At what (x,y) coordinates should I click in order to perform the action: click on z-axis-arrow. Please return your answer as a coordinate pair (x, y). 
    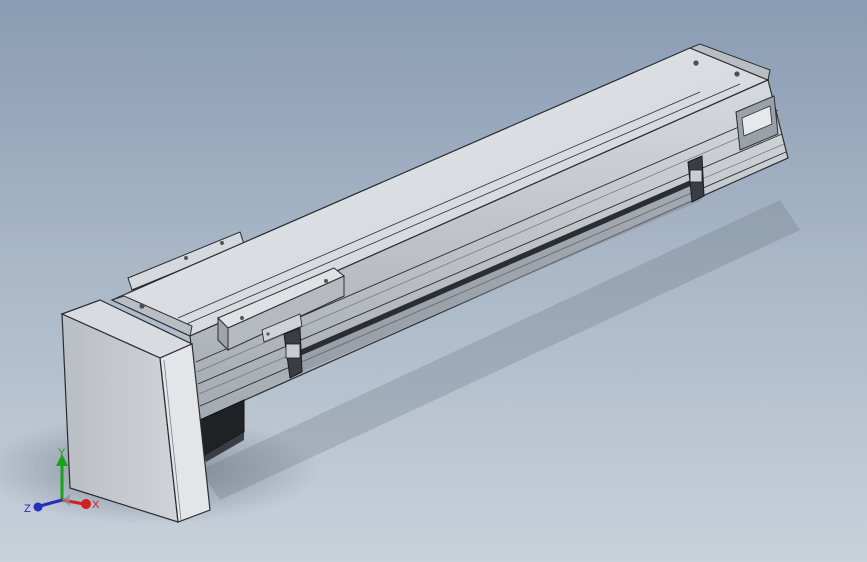
    Looking at the image, I should click on (38, 507).